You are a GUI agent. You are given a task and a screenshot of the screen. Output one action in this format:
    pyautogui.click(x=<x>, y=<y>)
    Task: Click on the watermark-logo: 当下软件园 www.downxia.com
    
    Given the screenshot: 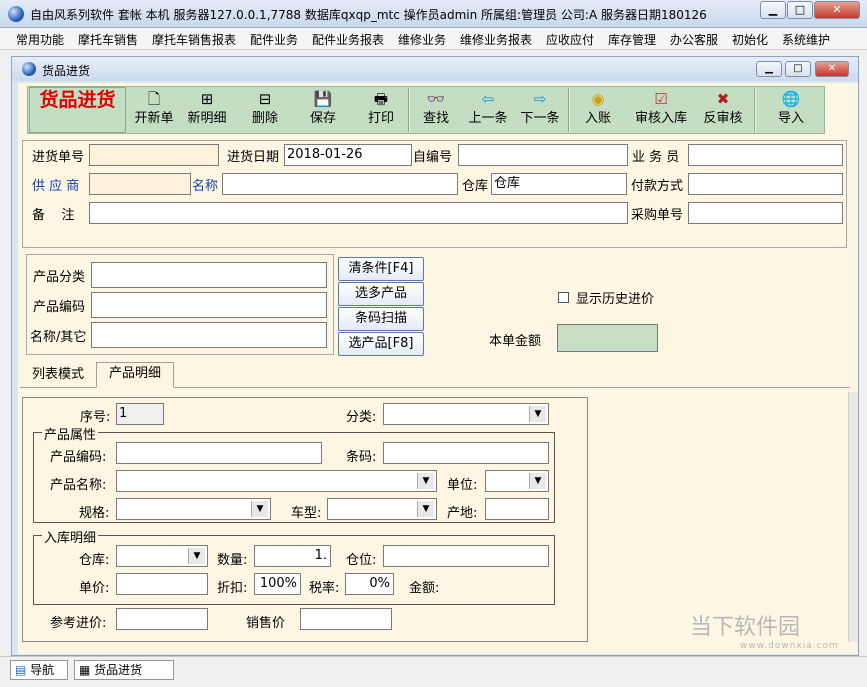 What is the action you would take?
    pyautogui.click(x=770, y=638)
    